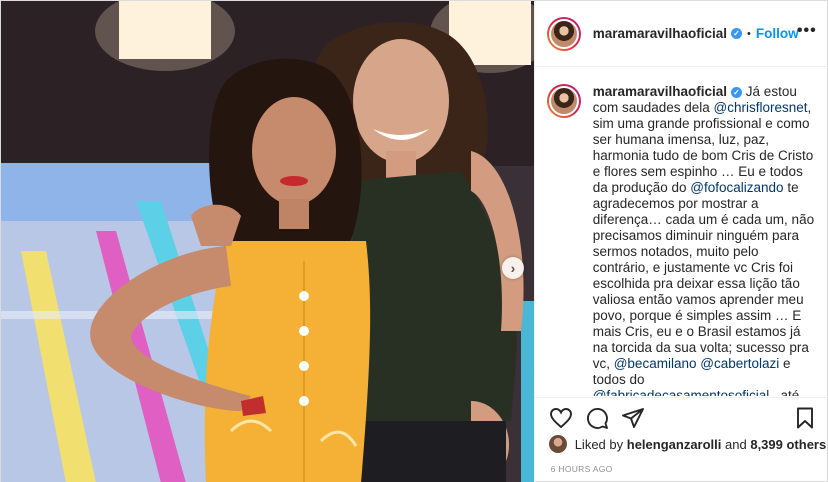 The height and width of the screenshot is (482, 828). I want to click on avatar-image, so click(563, 33).